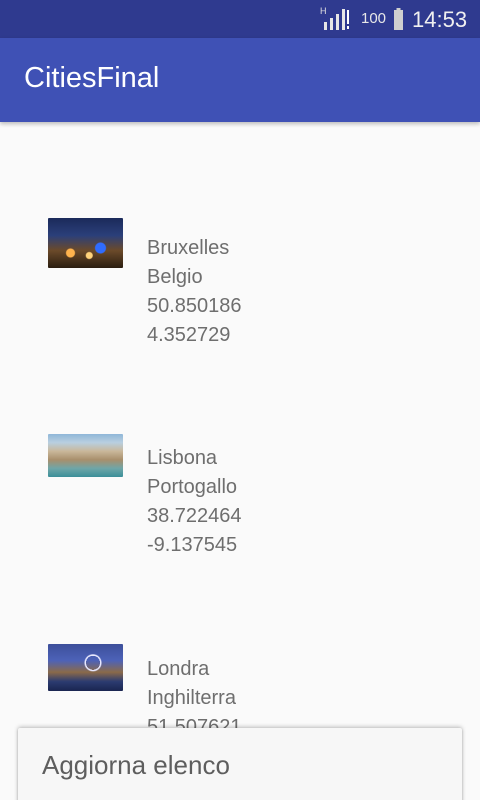 The width and height of the screenshot is (480, 800). What do you see at coordinates (323, 11) in the screenshot?
I see `network-type-label: H` at bounding box center [323, 11].